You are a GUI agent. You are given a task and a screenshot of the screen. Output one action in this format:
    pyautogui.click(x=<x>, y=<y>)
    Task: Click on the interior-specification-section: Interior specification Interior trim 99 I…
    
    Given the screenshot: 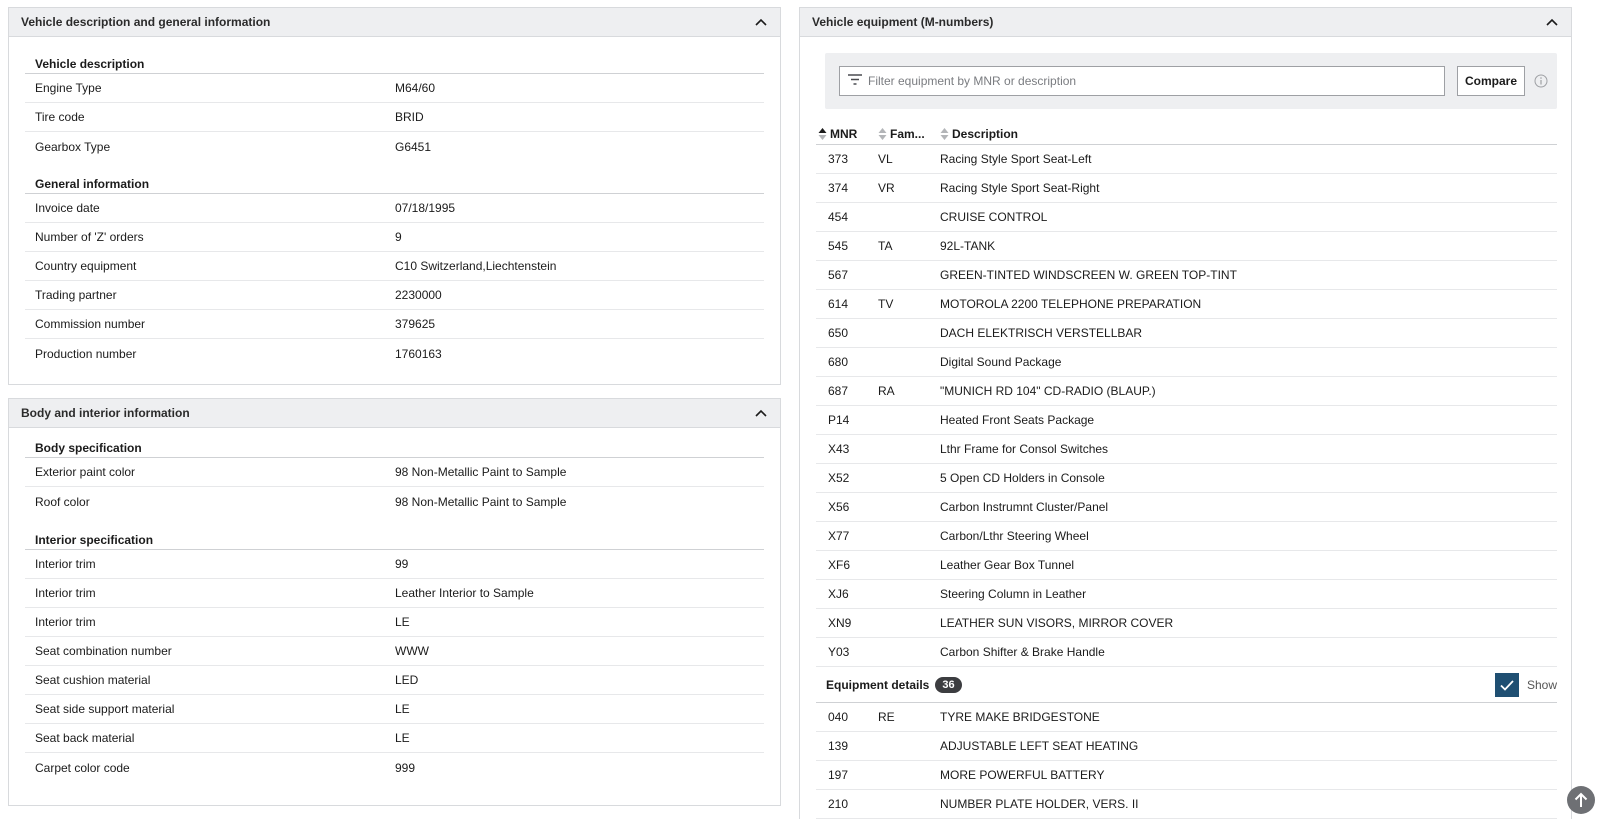 What is the action you would take?
    pyautogui.click(x=394, y=654)
    